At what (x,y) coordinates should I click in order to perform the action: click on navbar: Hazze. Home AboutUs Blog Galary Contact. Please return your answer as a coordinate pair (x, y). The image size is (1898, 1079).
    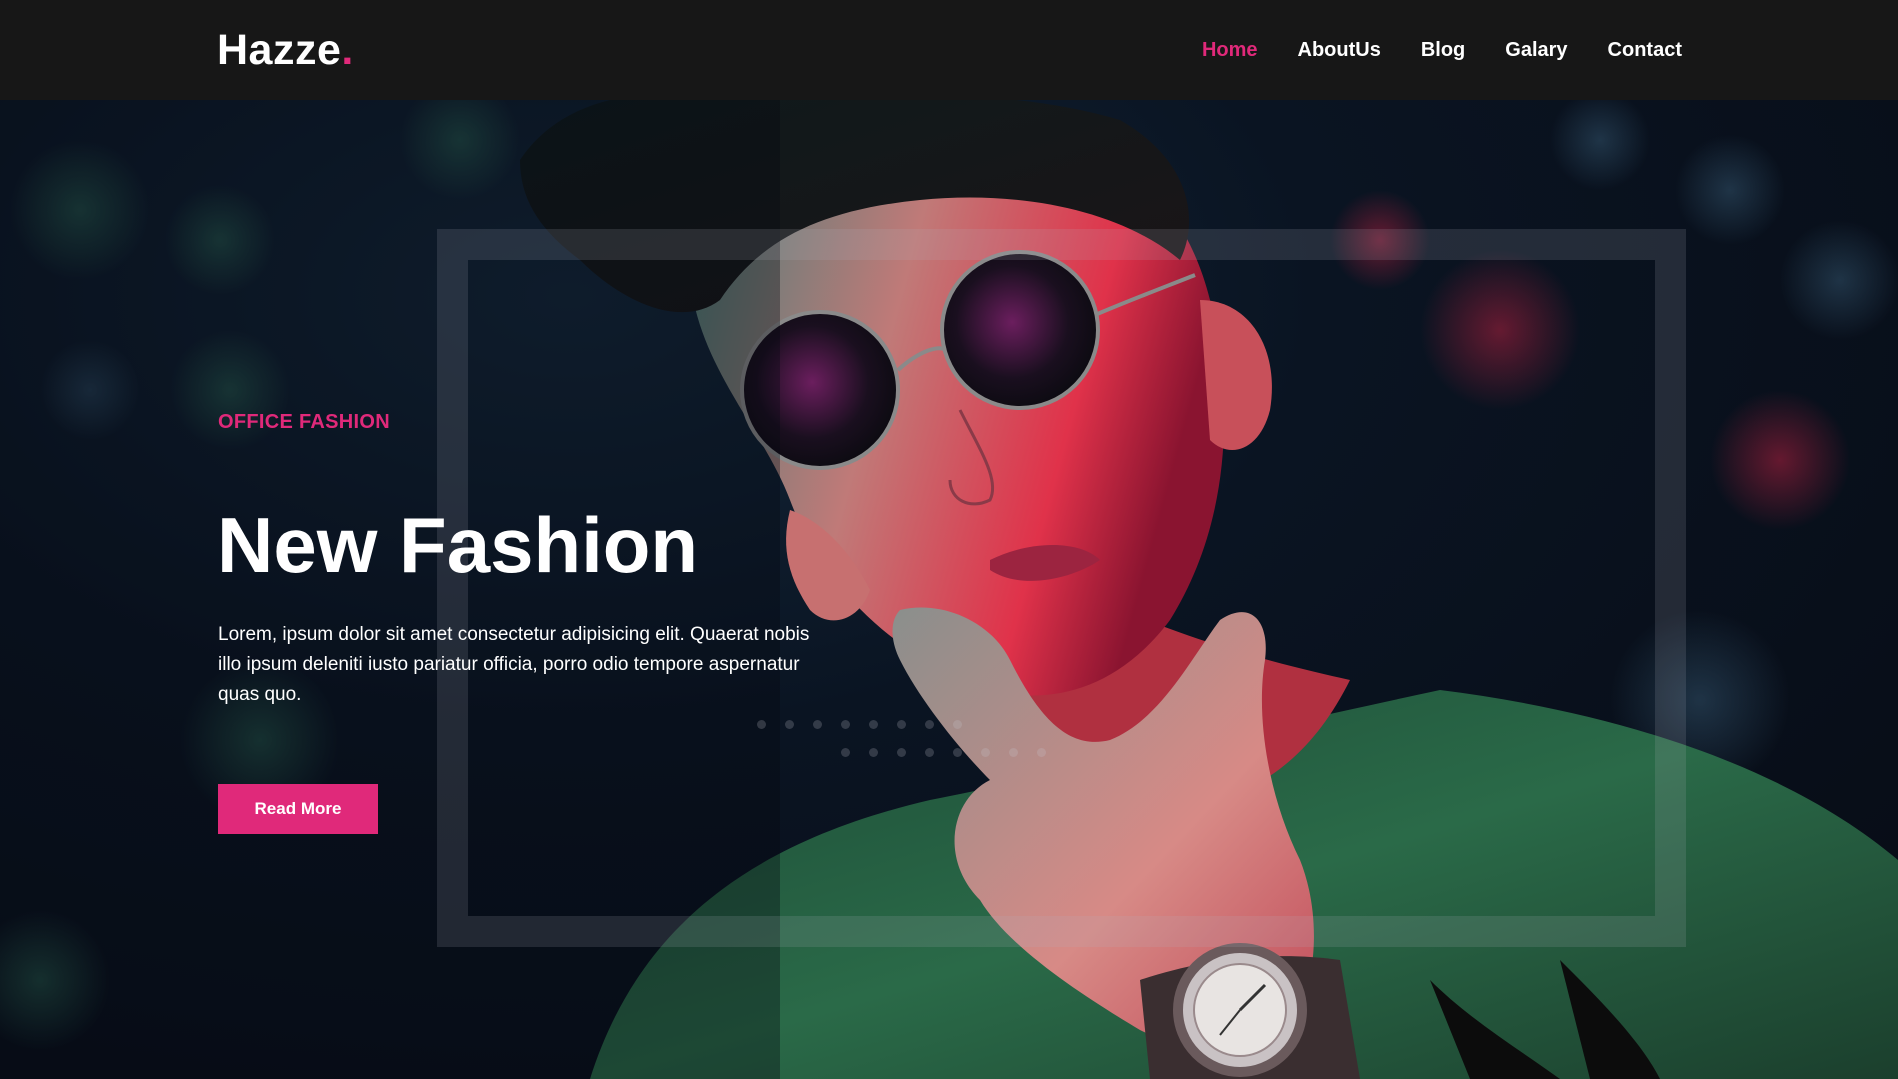
    Looking at the image, I should click on (949, 50).